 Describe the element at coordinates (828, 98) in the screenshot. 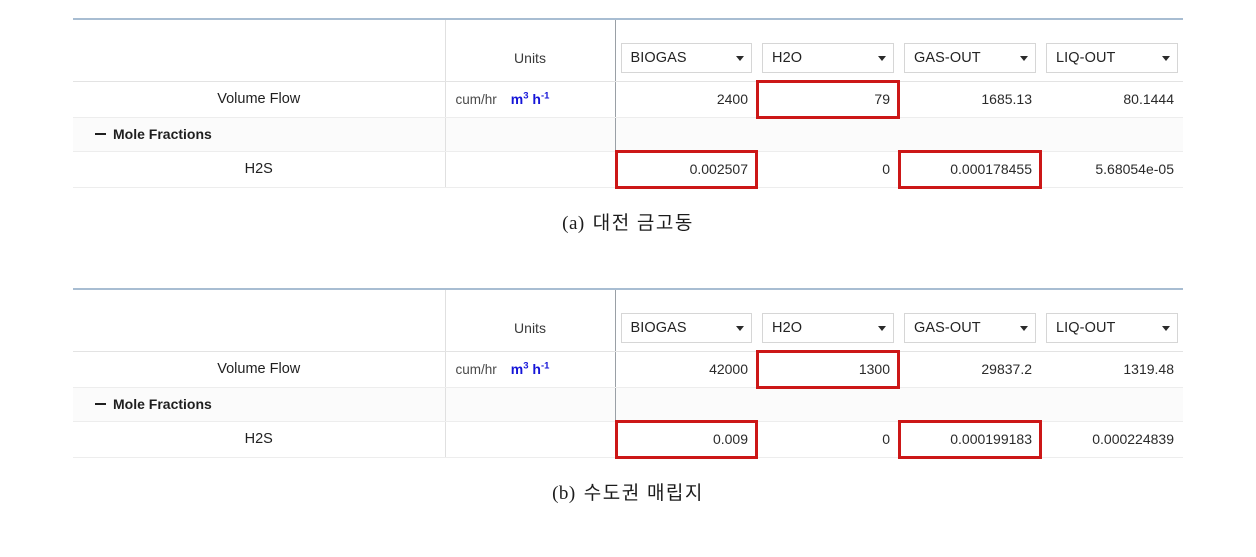

I see `cell-volume-flow-h2o: 79` at that location.